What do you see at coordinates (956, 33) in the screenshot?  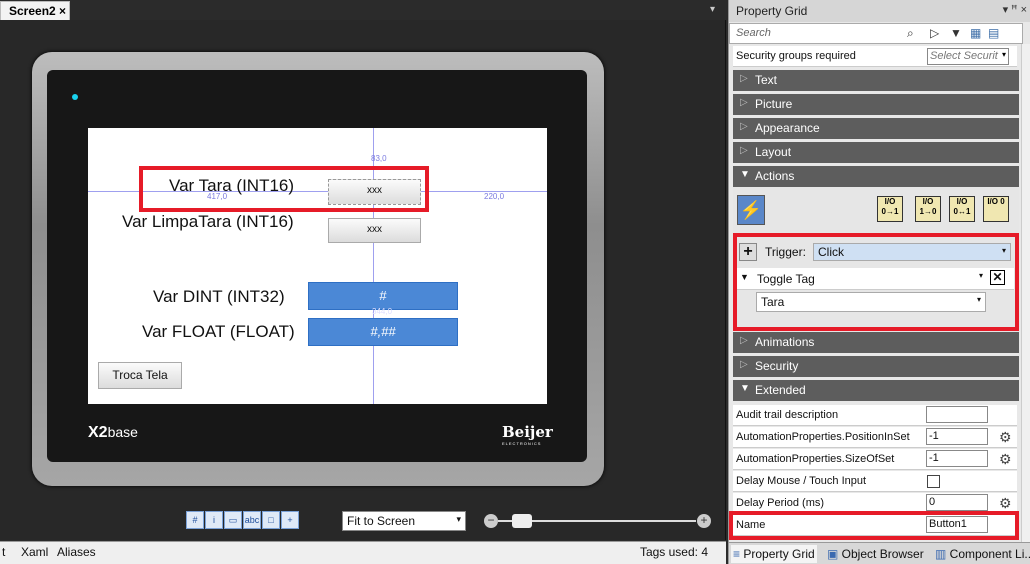 I see `filter-icon: ▼` at bounding box center [956, 33].